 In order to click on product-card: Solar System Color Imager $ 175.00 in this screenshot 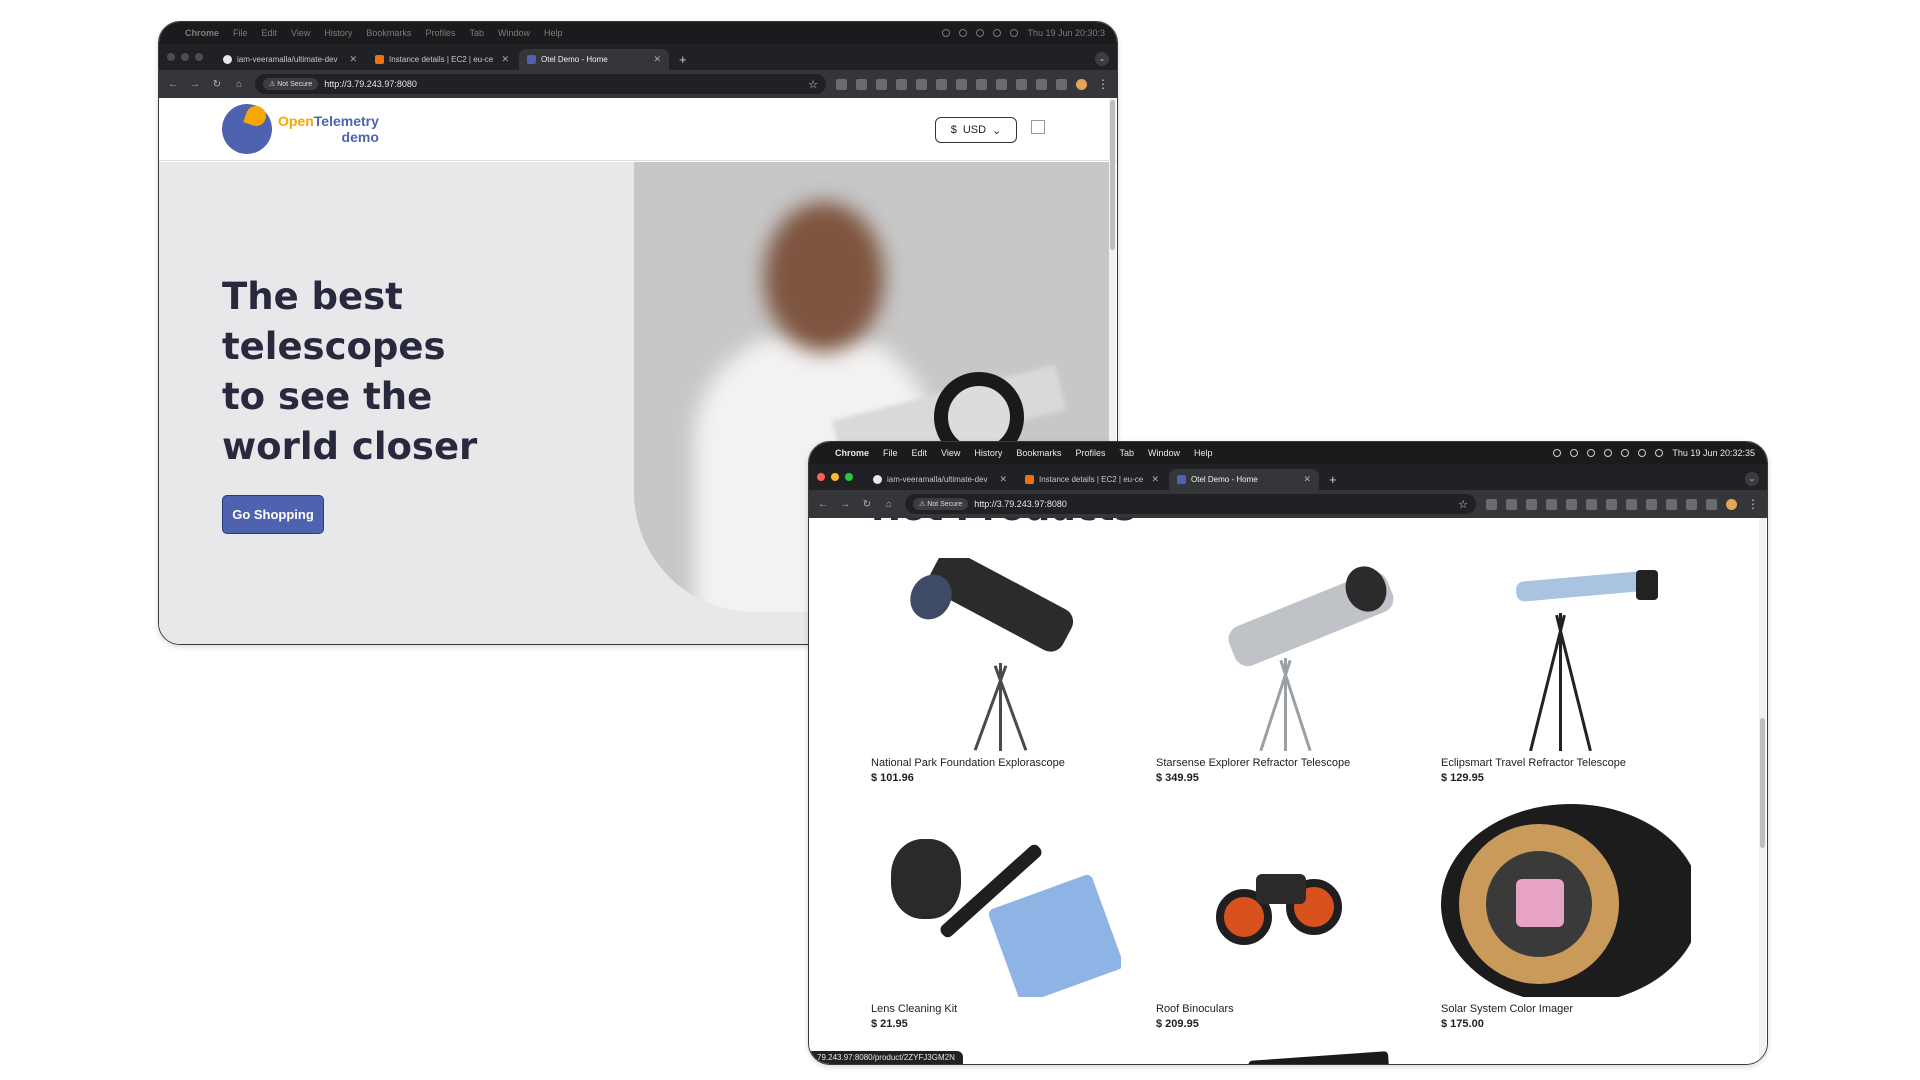, I will do `click(1566, 923)`.